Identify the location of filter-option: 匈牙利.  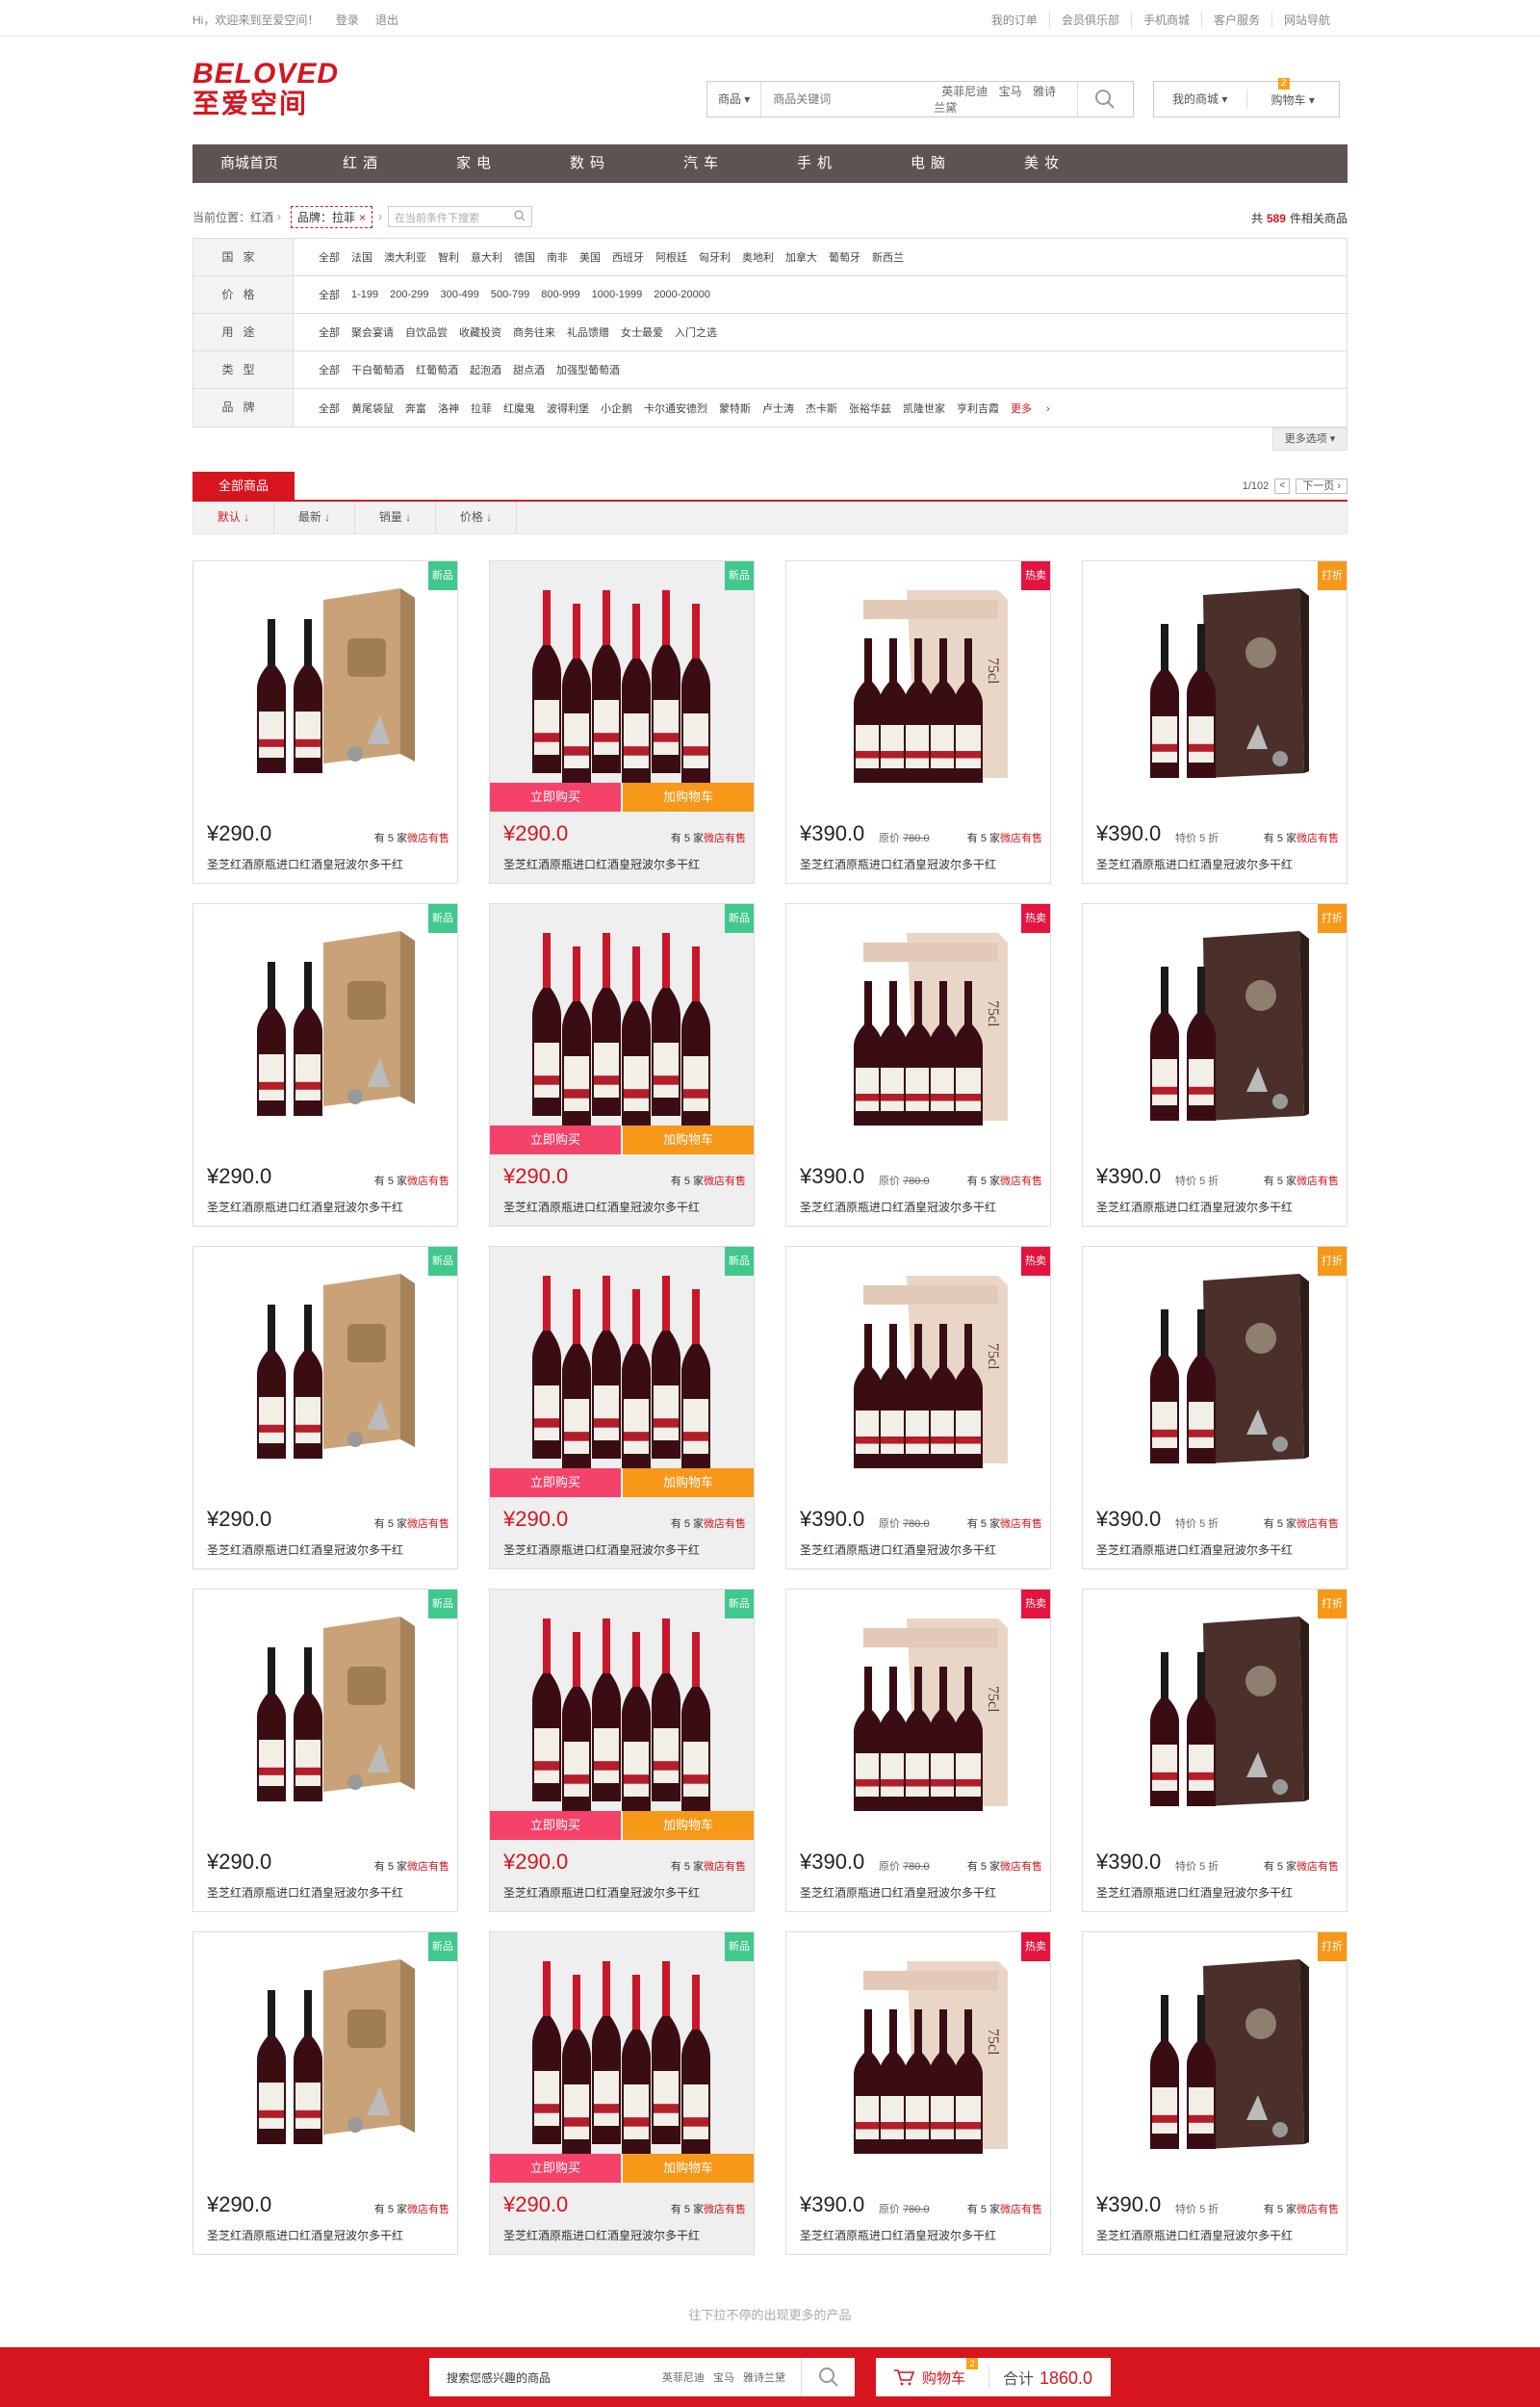
(715, 257).